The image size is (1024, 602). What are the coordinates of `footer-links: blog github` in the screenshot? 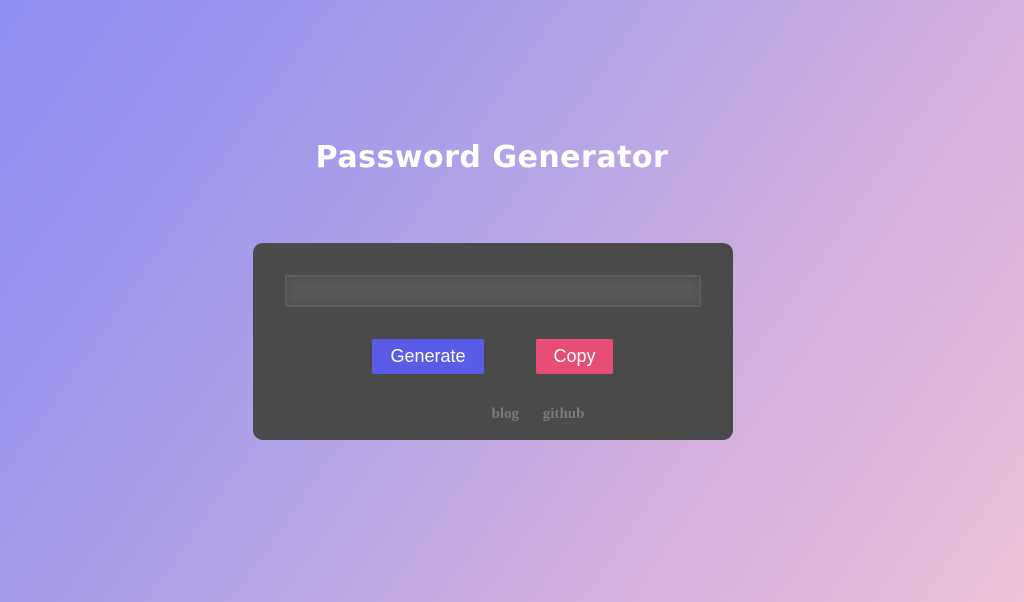 It's located at (538, 414).